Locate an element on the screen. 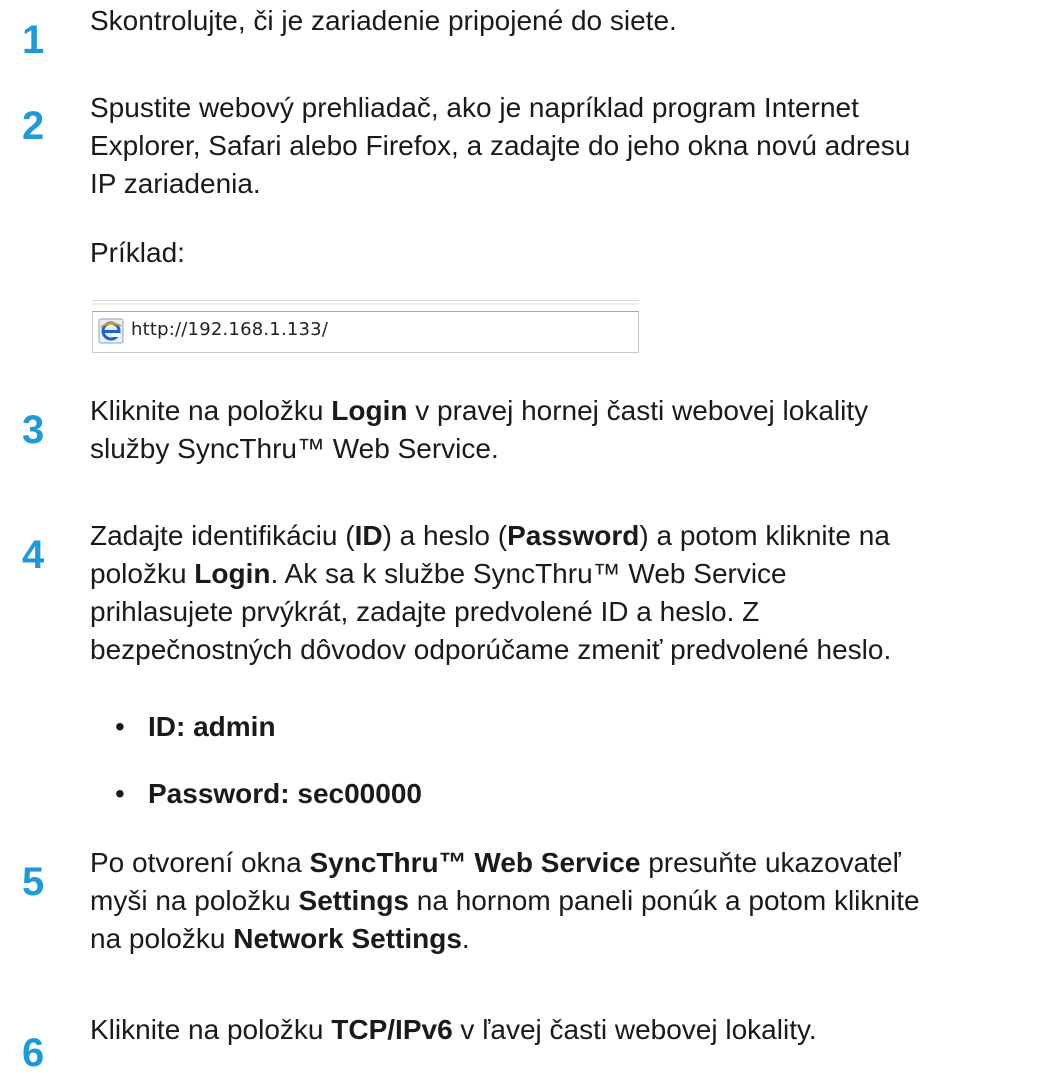 The image size is (1047, 1075). step-5-bold-syncthru: SyncThru™ Web Service is located at coordinates (475, 862).